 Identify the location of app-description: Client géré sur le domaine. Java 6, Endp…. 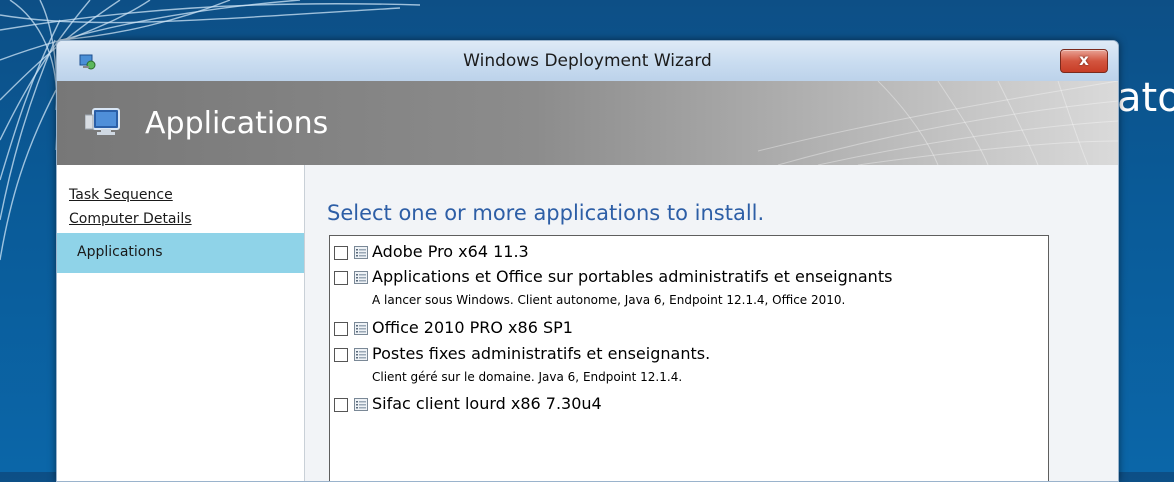
(527, 377).